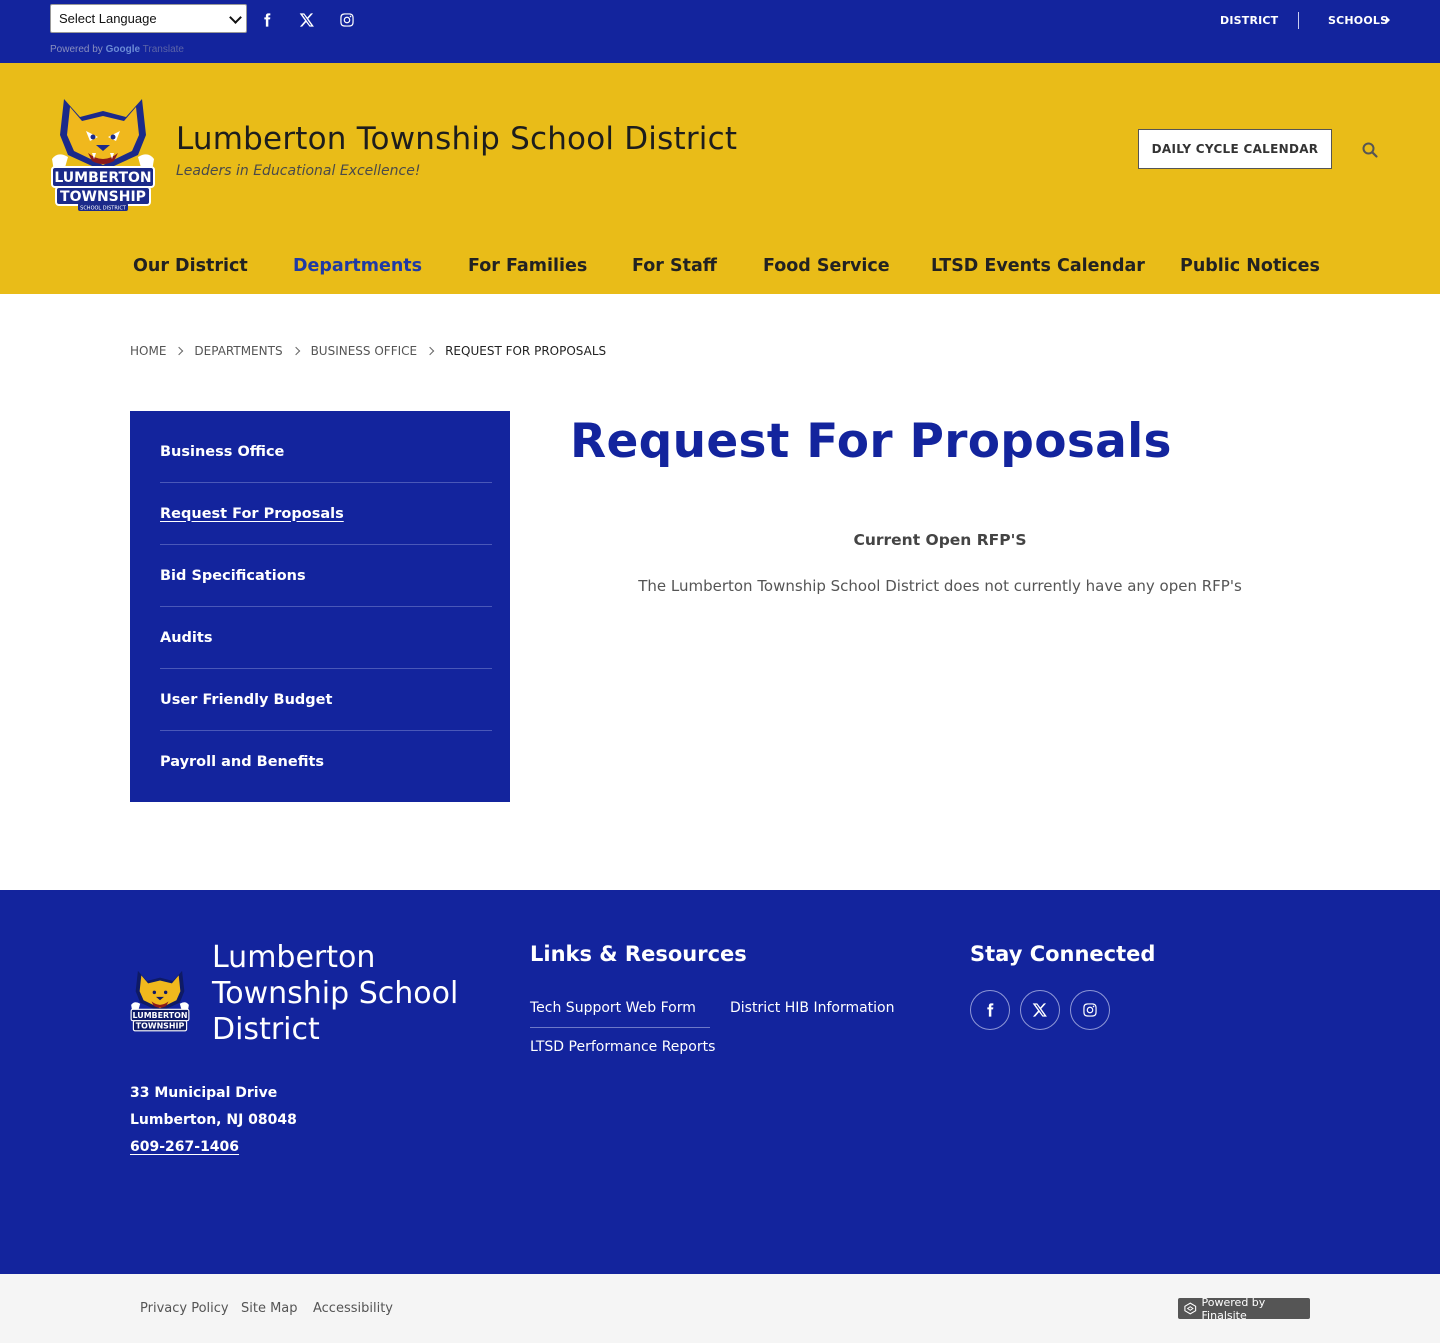 This screenshot has height=1343, width=1440. What do you see at coordinates (335, 993) in the screenshot?
I see `footer-district-name: Lumberton Township School District` at bounding box center [335, 993].